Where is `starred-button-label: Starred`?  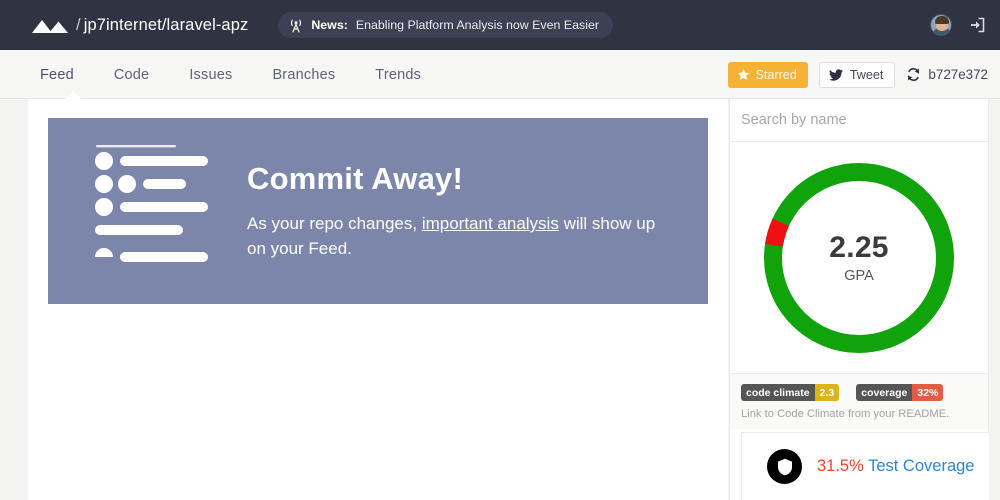 starred-button-label: Starred is located at coordinates (776, 74).